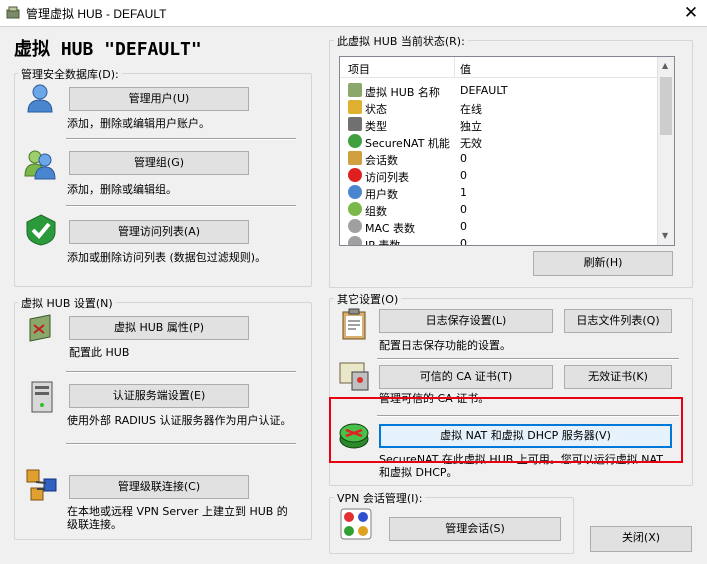 The height and width of the screenshot is (564, 707). I want to click on list-item: 虚拟 HUB 名称 DEFAULT, so click(499, 90).